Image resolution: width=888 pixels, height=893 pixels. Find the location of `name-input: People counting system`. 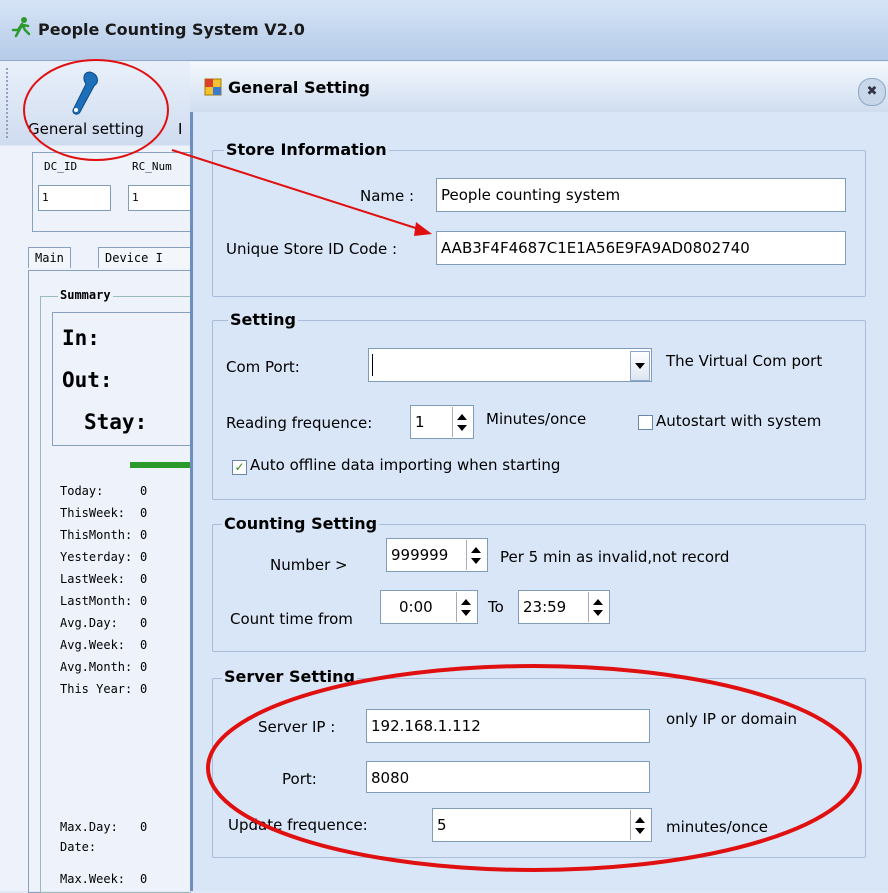

name-input: People counting system is located at coordinates (641, 195).